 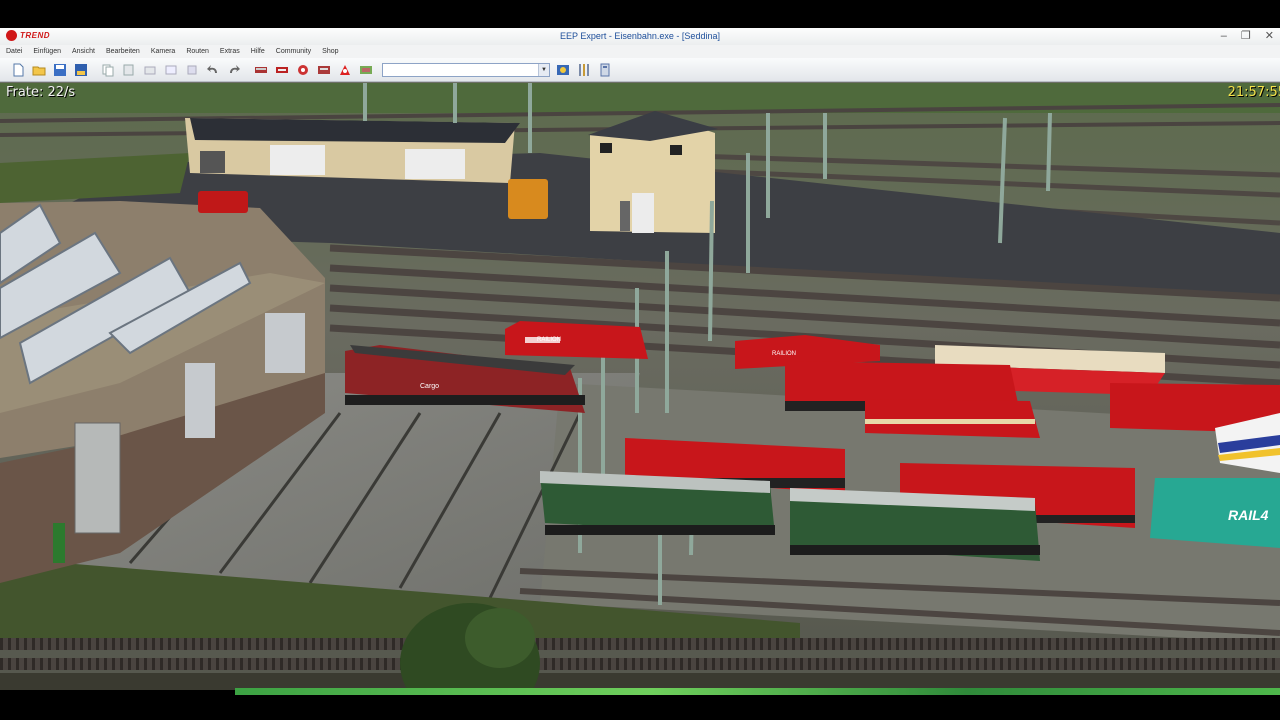 I want to click on maximize-button: ❐, so click(x=1246, y=36).